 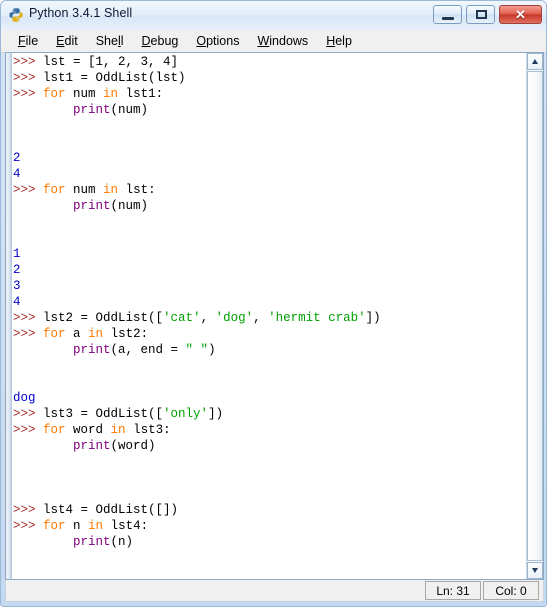 I want to click on shell-line: >>> for num in lst1:, so click(x=266, y=94).